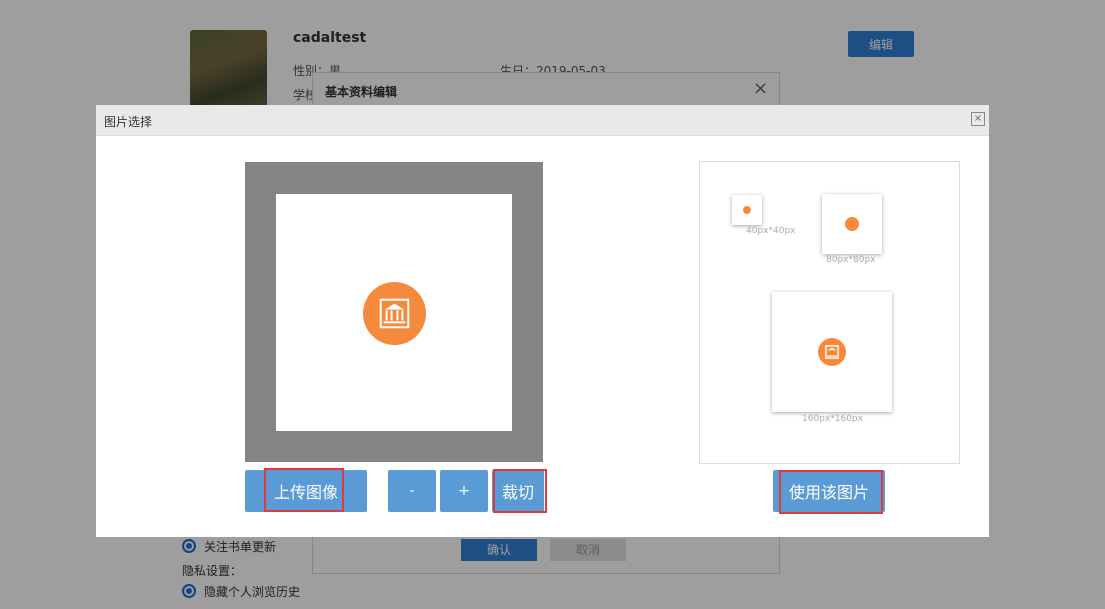 Image resolution: width=1105 pixels, height=609 pixels. I want to click on preview-small-label: 40px*40px, so click(771, 231).